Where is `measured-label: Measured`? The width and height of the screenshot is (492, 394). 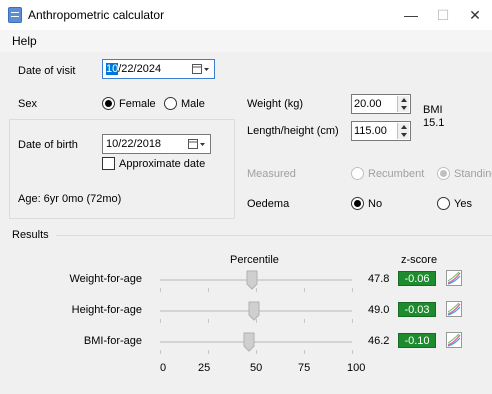 measured-label: Measured is located at coordinates (271, 174).